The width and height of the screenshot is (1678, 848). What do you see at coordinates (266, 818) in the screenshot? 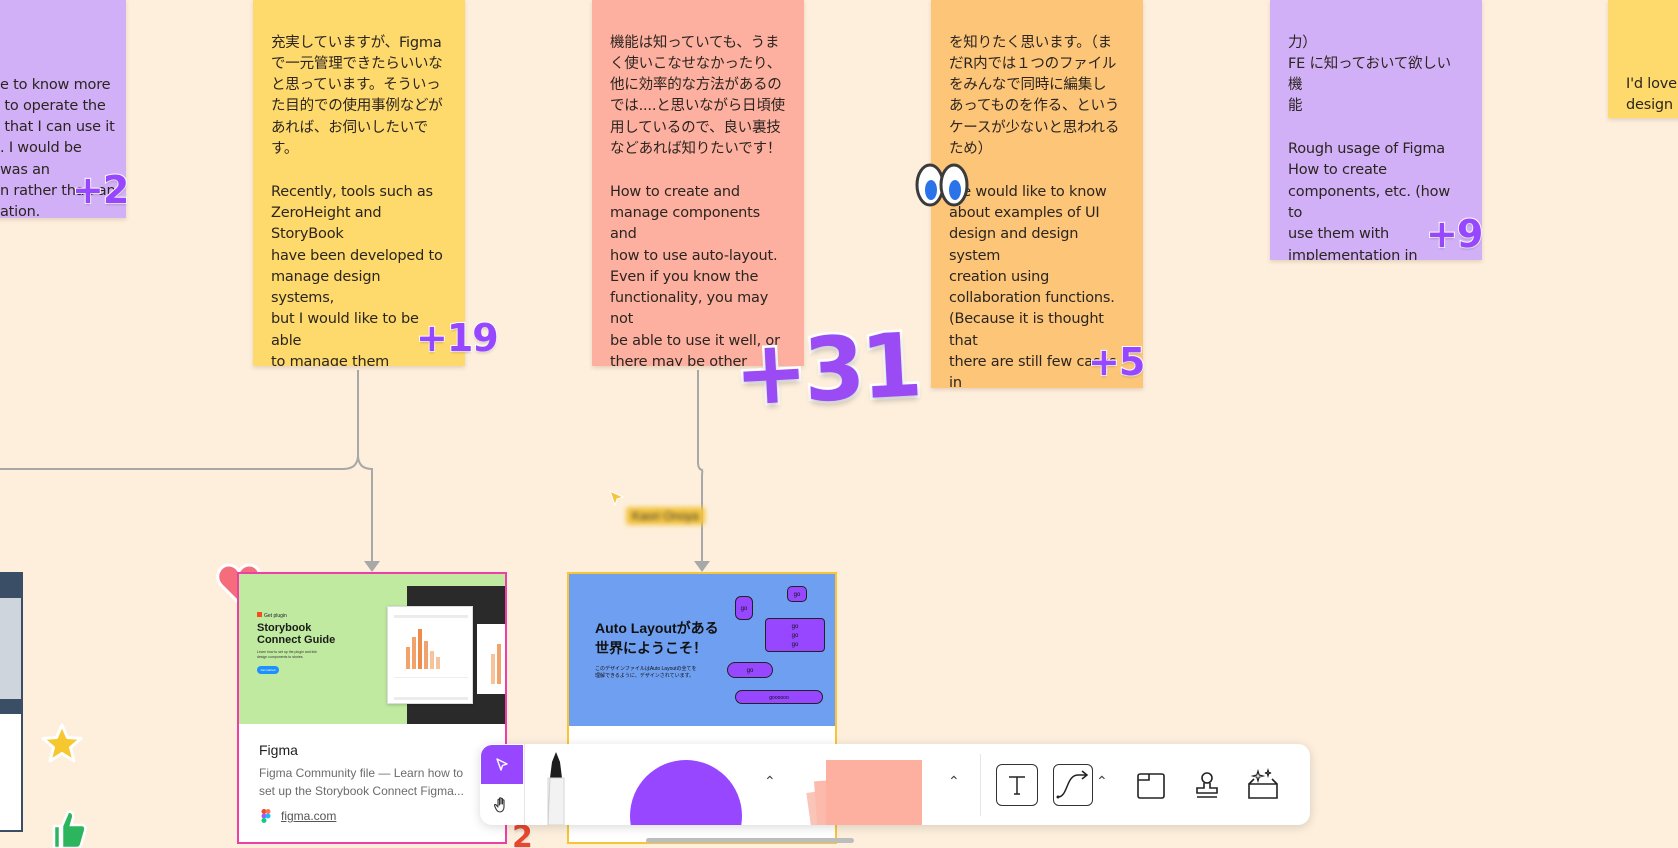
I see `figma-logo-icon` at bounding box center [266, 818].